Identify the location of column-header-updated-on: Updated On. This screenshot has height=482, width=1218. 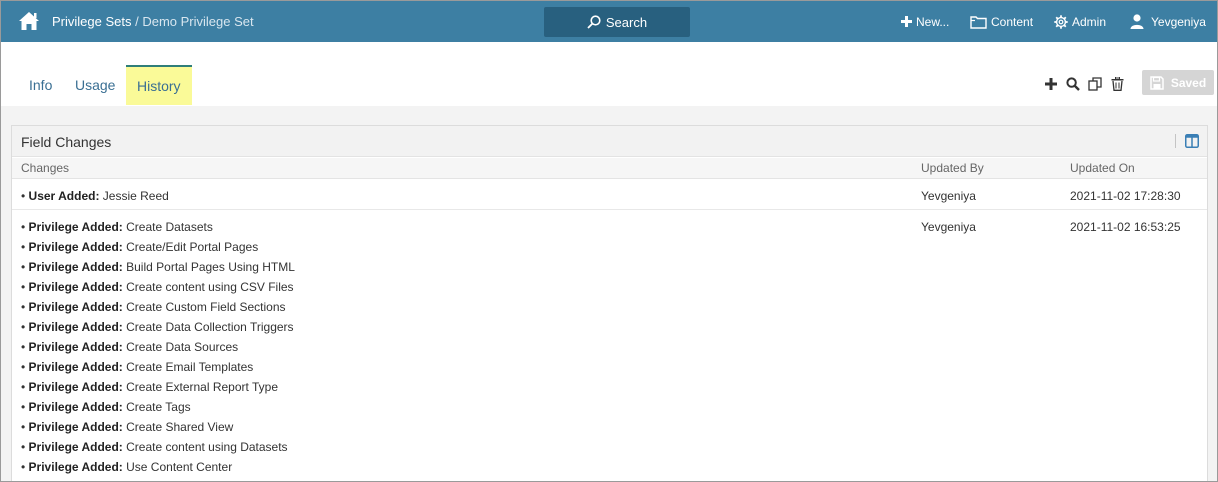
(1102, 168).